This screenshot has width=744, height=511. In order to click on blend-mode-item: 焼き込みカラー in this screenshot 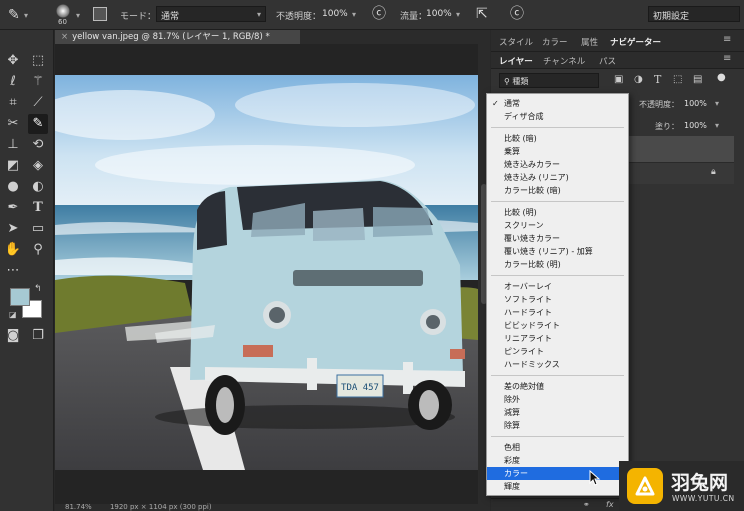, I will do `click(557, 164)`.